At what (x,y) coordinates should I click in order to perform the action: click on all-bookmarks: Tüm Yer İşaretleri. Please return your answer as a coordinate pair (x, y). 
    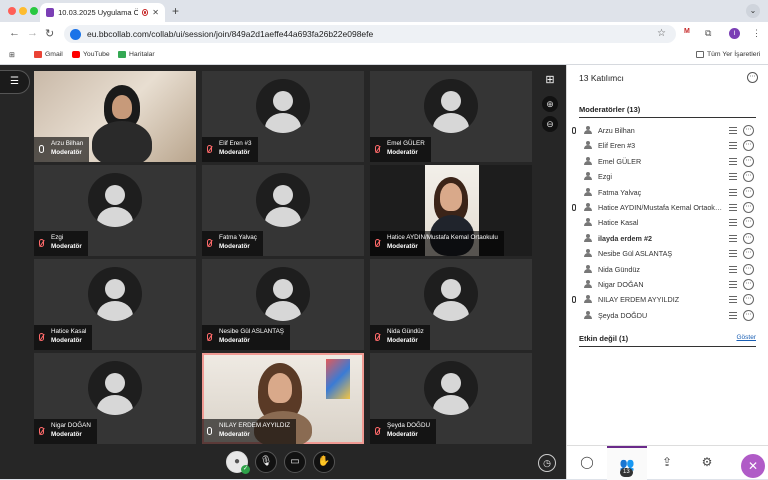
    Looking at the image, I should click on (728, 54).